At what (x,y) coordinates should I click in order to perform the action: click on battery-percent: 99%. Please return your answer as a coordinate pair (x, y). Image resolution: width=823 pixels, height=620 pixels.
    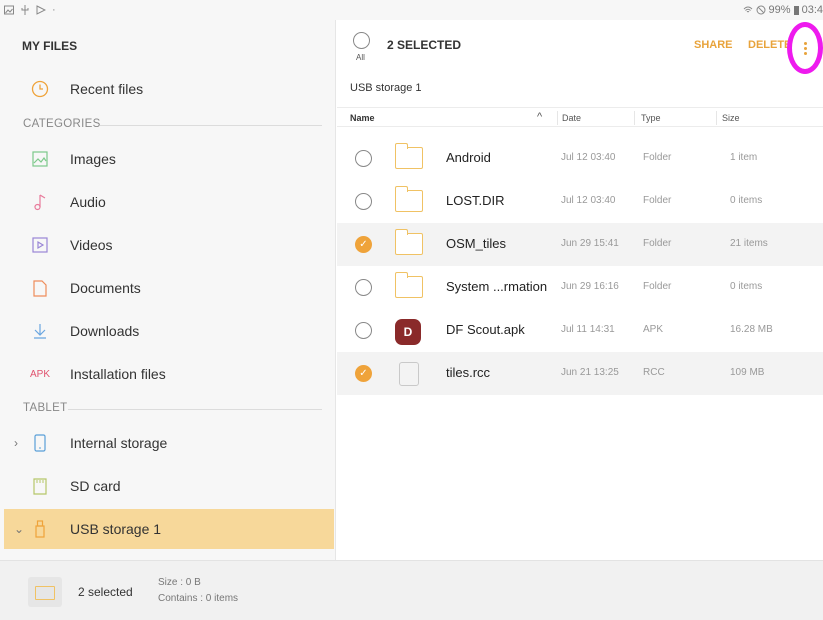
    Looking at the image, I should click on (779, 10).